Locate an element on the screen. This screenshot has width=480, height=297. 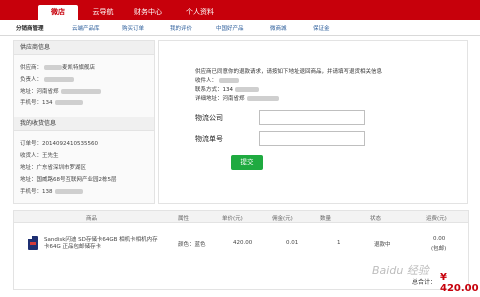
supplier-company-label: 供应商： is located at coordinates (31, 68).